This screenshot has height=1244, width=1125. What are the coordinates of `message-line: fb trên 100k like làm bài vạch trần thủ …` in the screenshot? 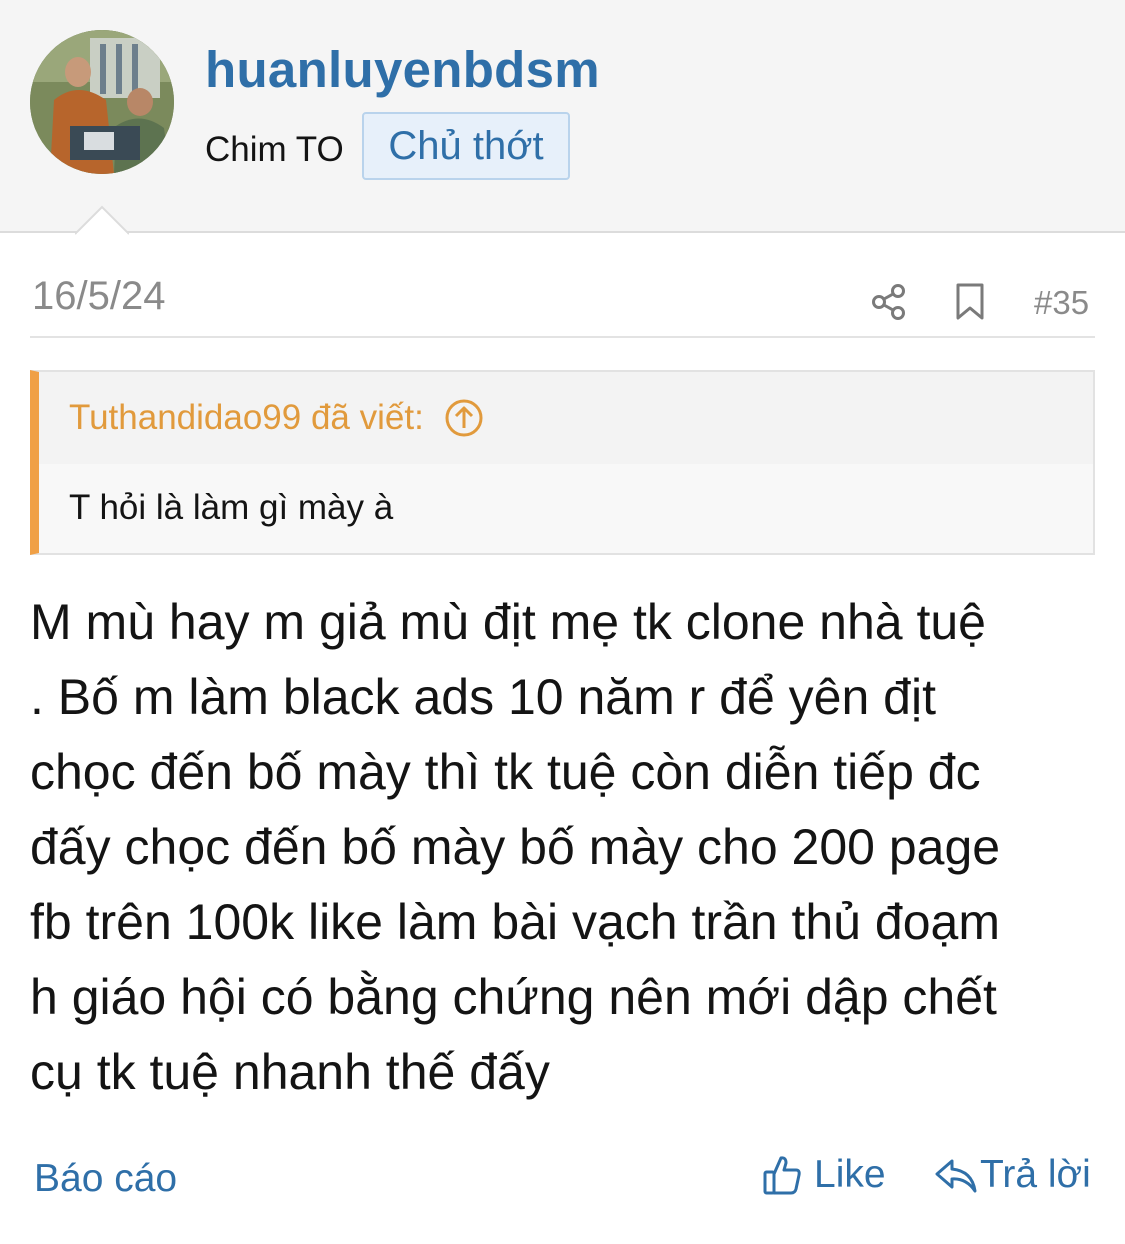 It's located at (515, 922).